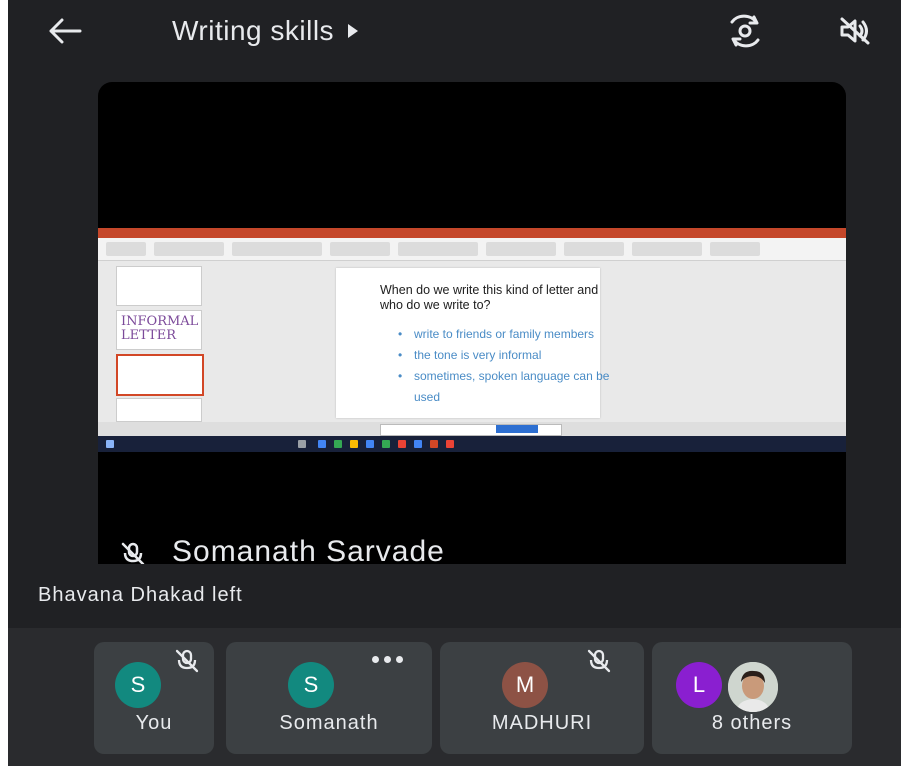 The width and height of the screenshot is (909, 766). Describe the element at coordinates (387, 659) in the screenshot. I see `more-options-icon` at that location.